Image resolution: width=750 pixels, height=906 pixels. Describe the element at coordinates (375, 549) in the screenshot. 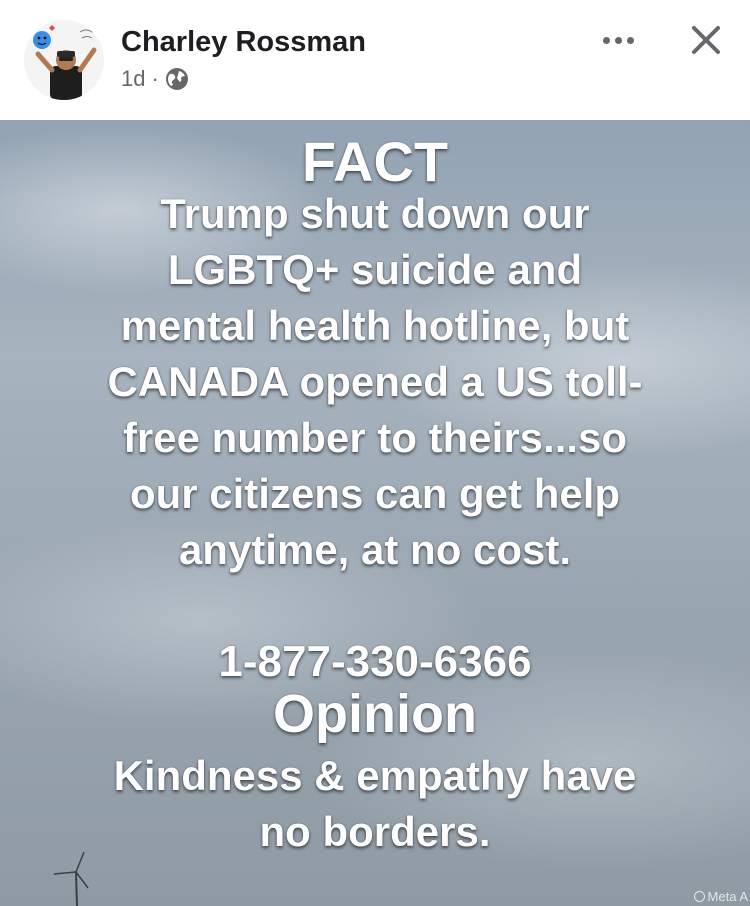

I see `fact-line: anytime, at no cost.` at that location.